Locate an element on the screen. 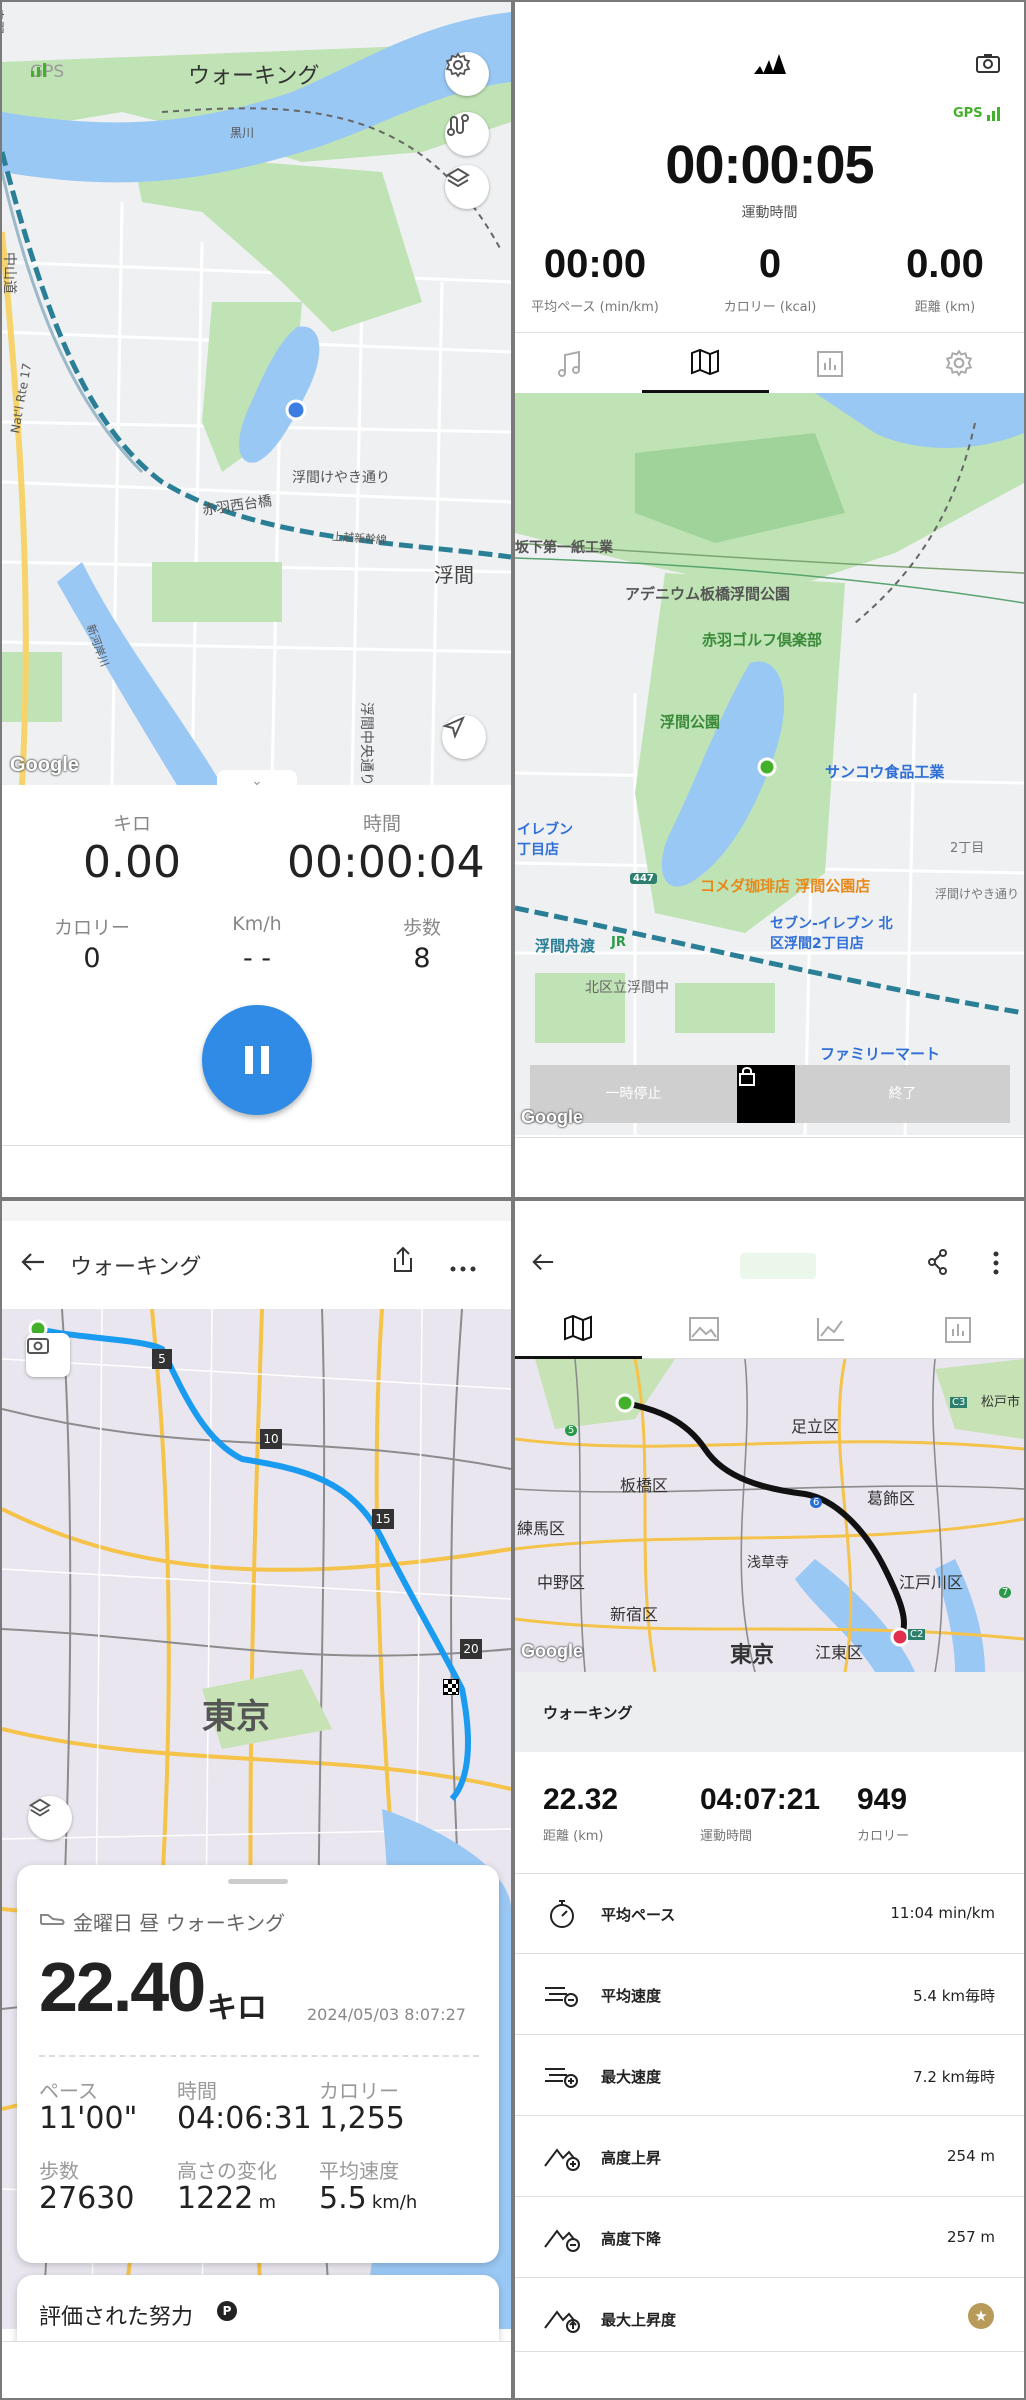 The width and height of the screenshot is (1026, 2400). row-label: 平均ペース is located at coordinates (638, 1915).